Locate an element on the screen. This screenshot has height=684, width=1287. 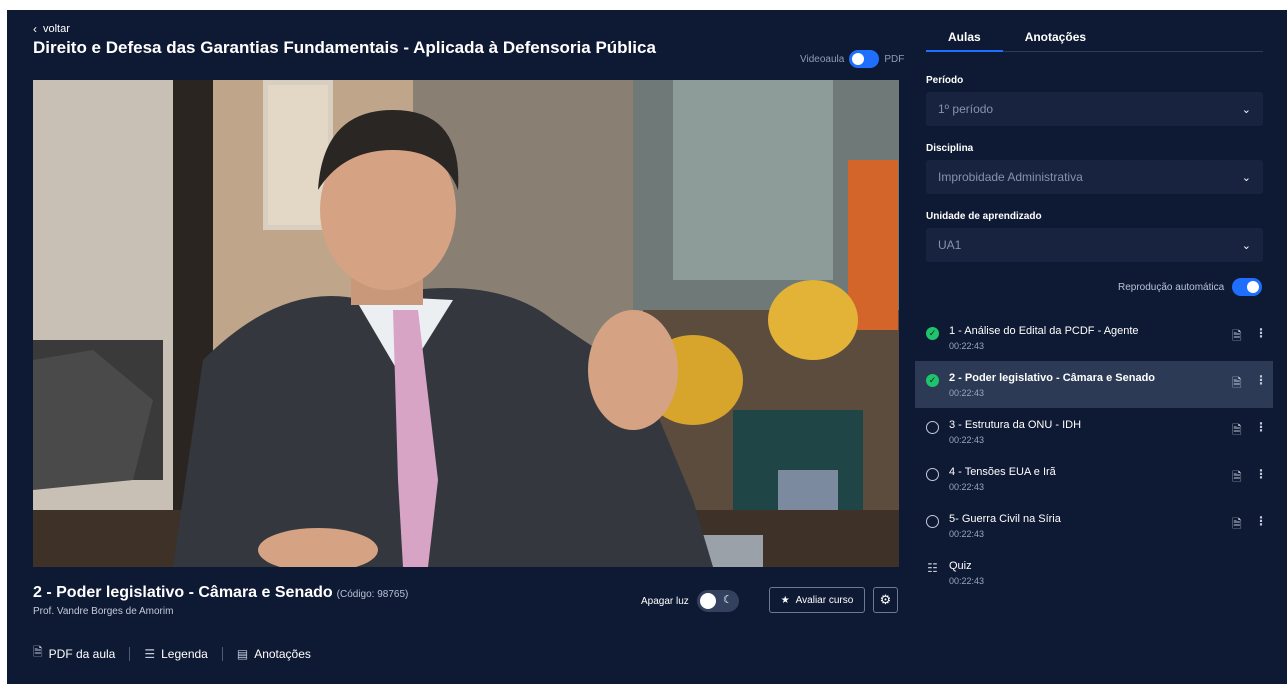
lesson-item-name: 5- Guerra Civil na Síria is located at coordinates (1005, 519).